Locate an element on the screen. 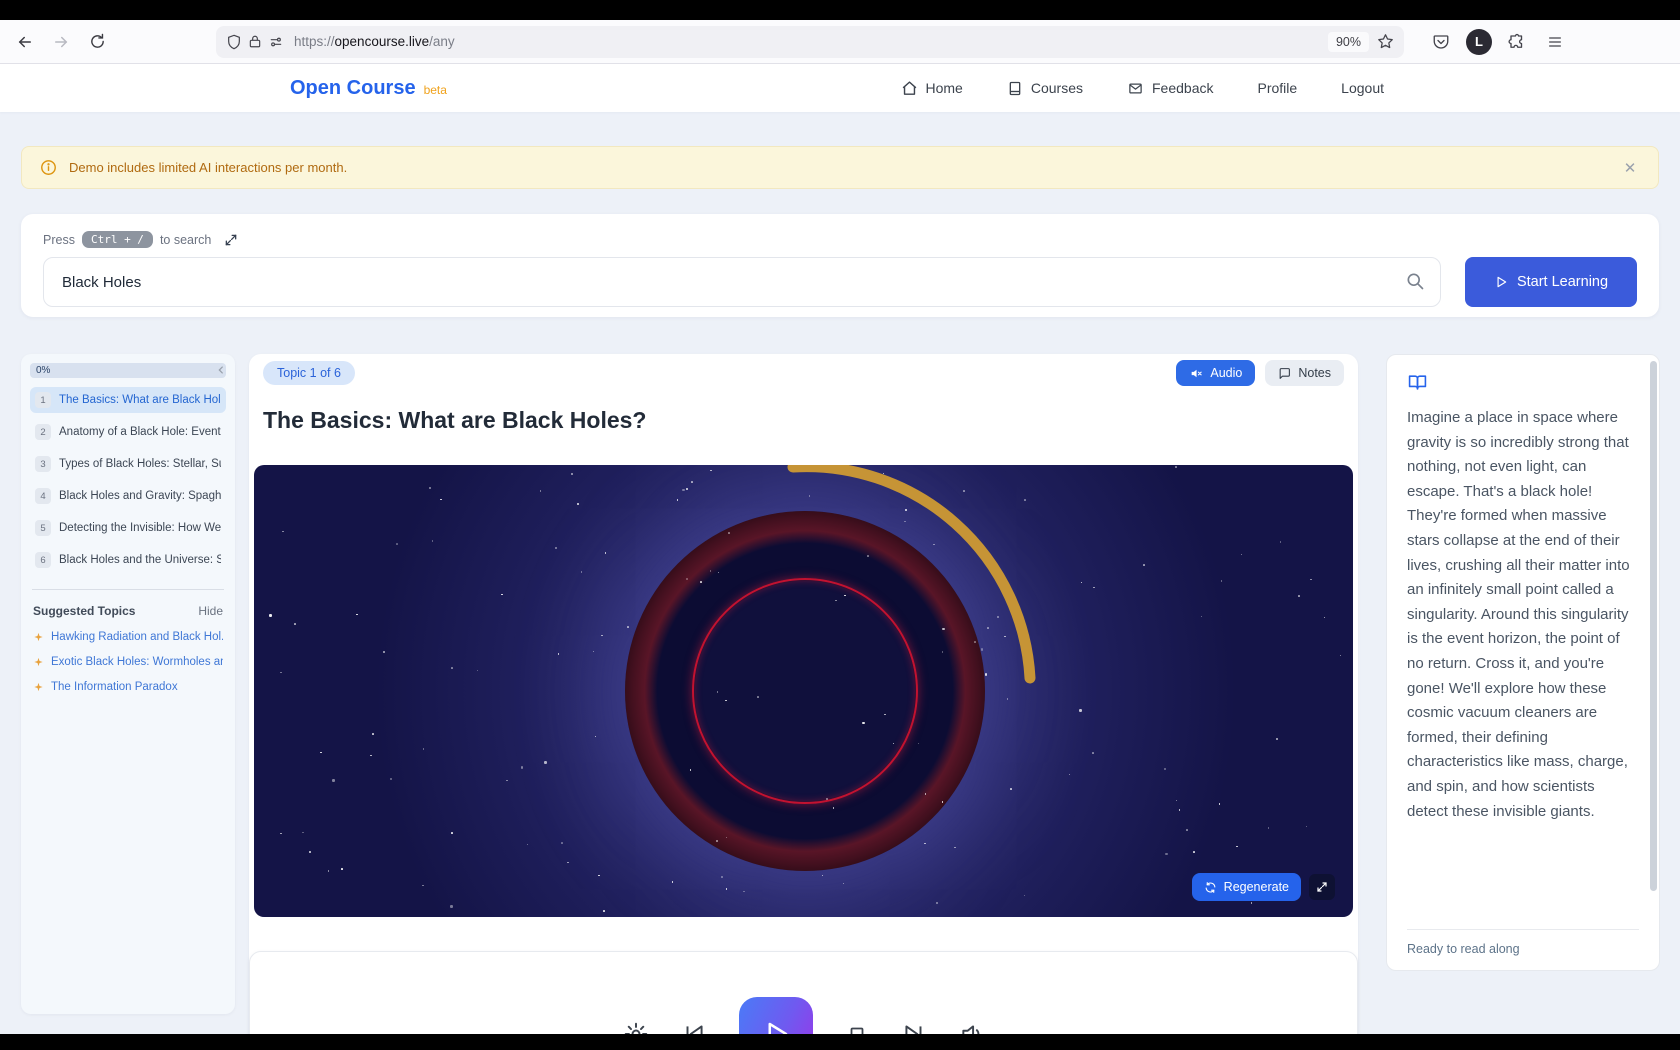  notes-button: Notes is located at coordinates (1304, 373).